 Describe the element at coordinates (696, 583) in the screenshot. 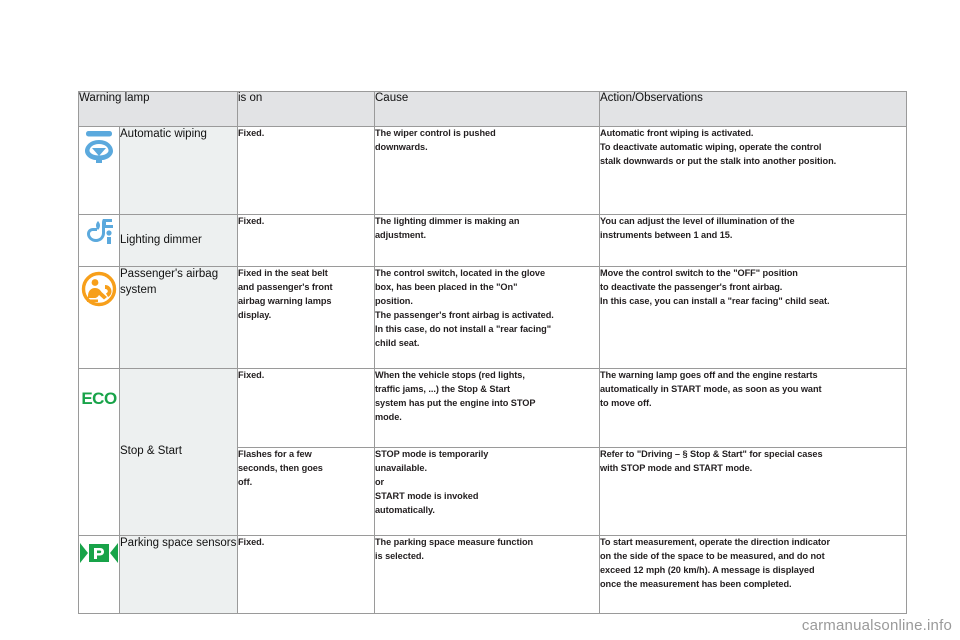

I see `action-line: once the measurement has been completed.` at that location.